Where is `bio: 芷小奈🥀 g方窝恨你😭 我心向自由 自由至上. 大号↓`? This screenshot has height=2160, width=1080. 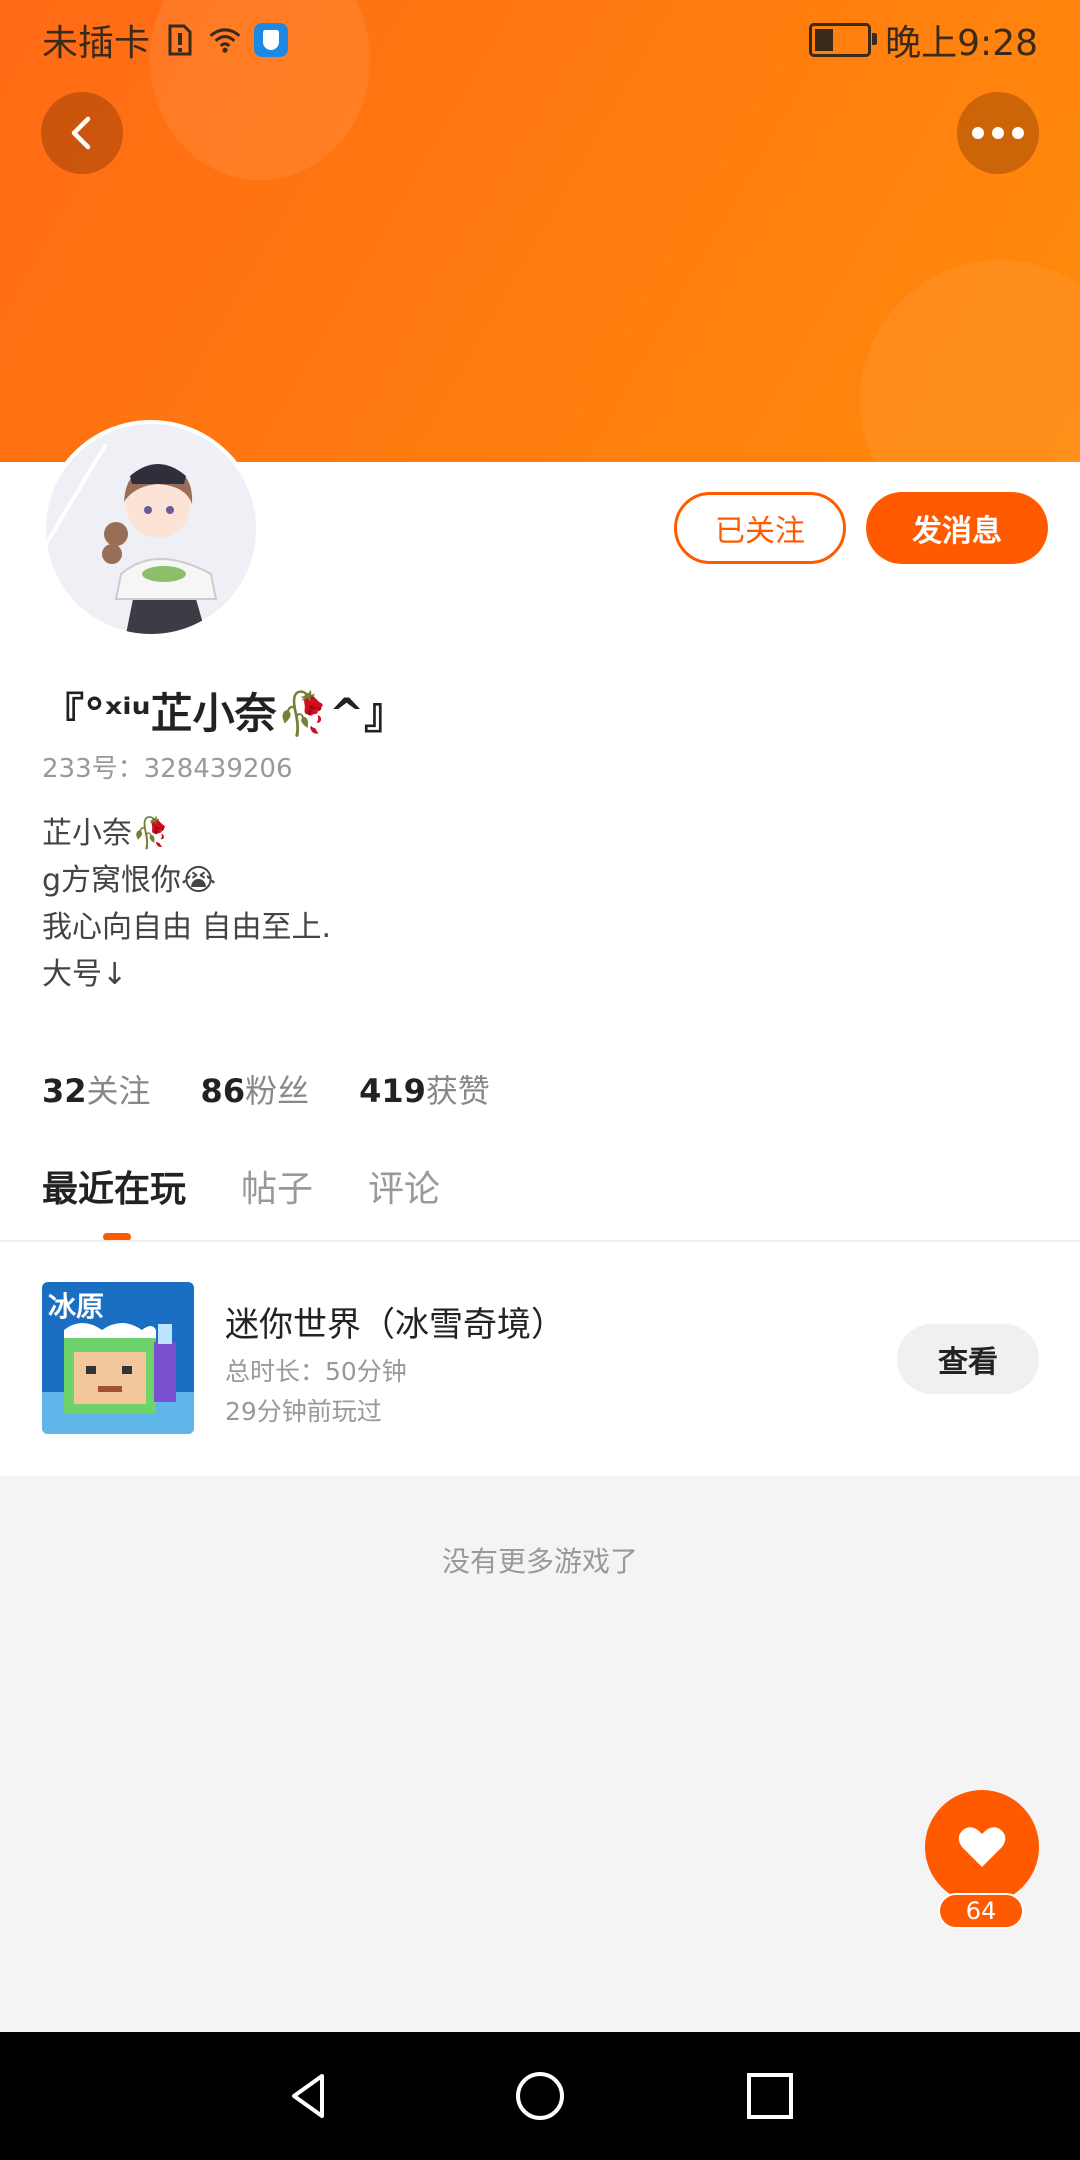
bio: 芷小奈🥀 g方窝恨你😭 我心向自由 自由至上. 大号↓ is located at coordinates (186, 904).